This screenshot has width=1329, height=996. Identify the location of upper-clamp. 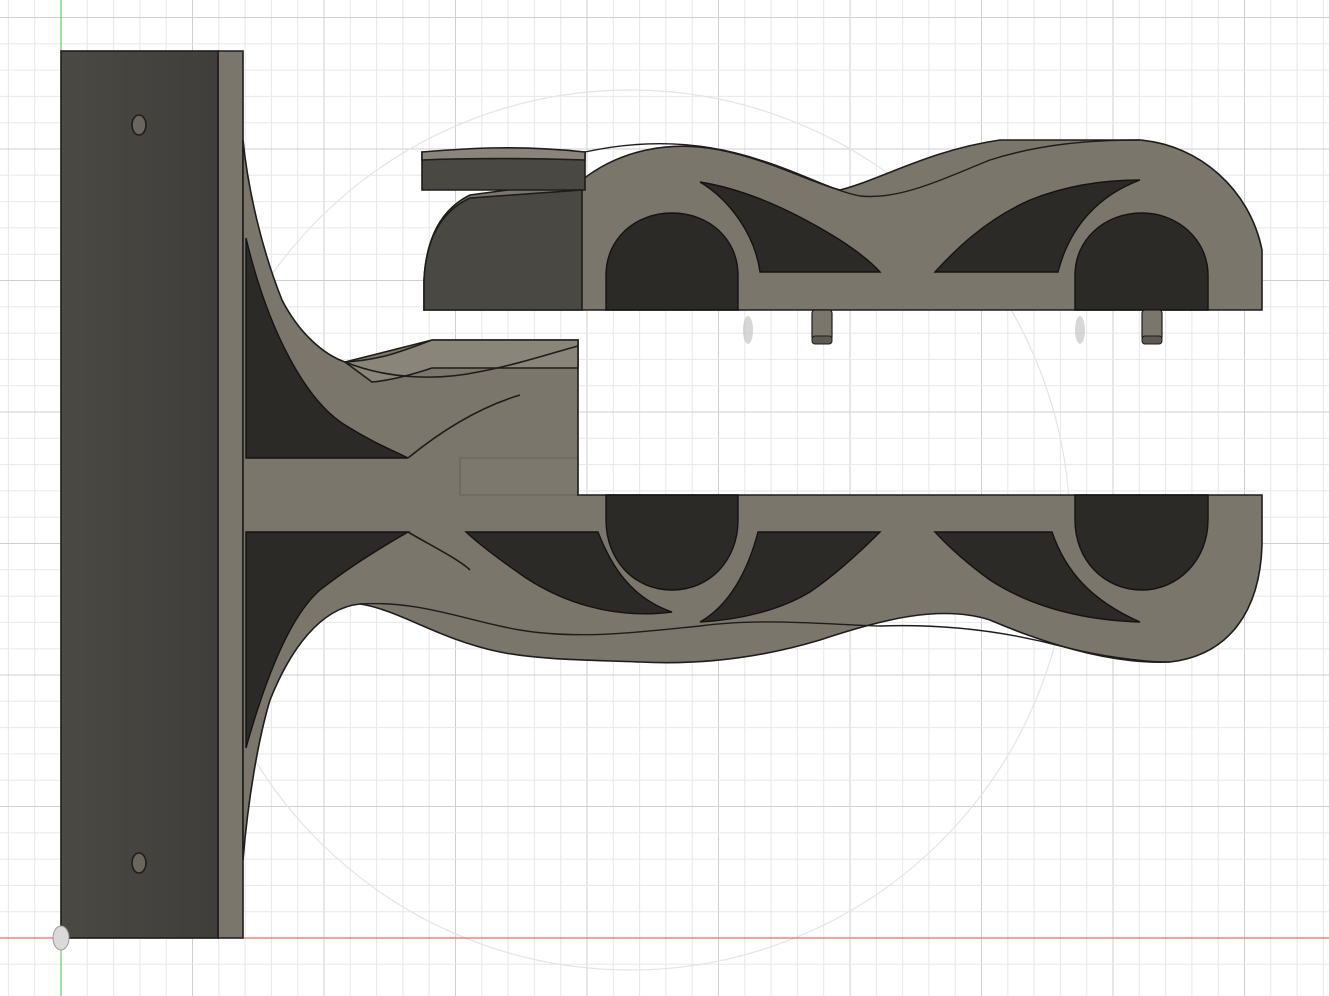
(842, 242).